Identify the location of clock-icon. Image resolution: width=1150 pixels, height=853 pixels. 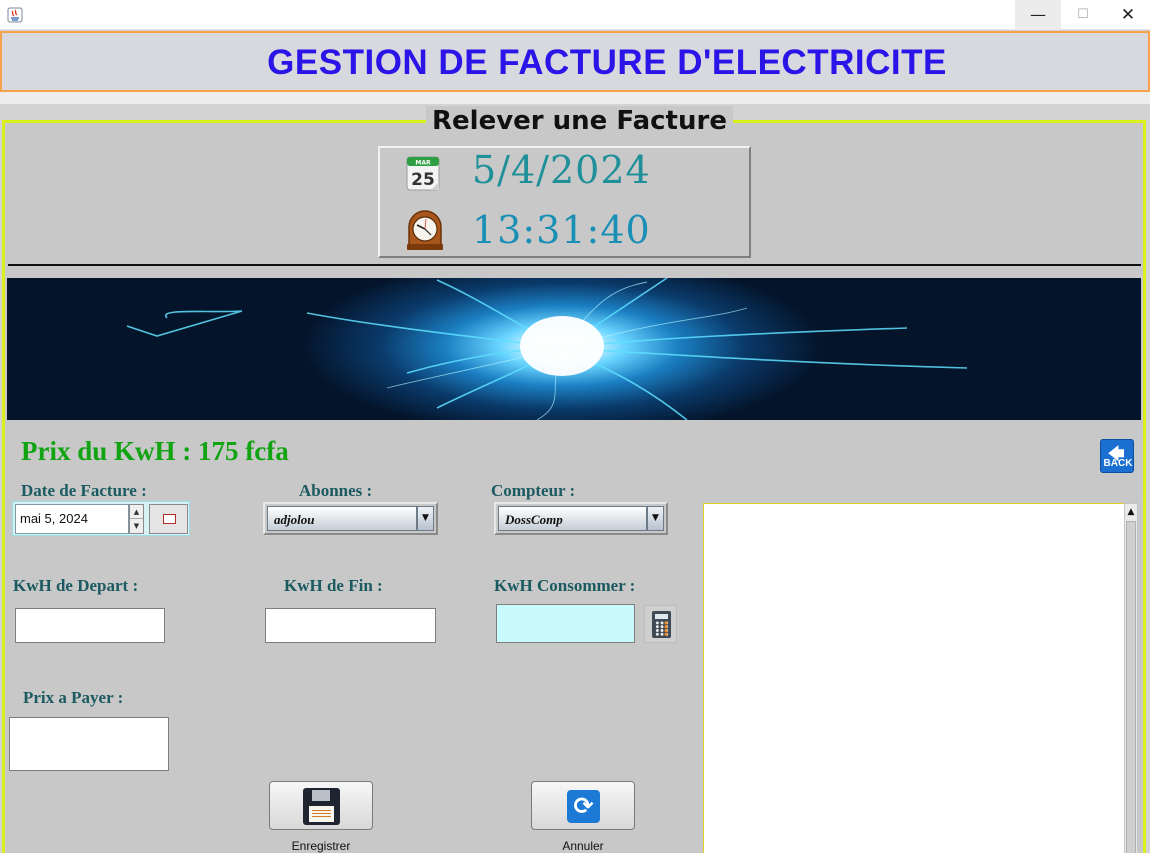
(425, 230).